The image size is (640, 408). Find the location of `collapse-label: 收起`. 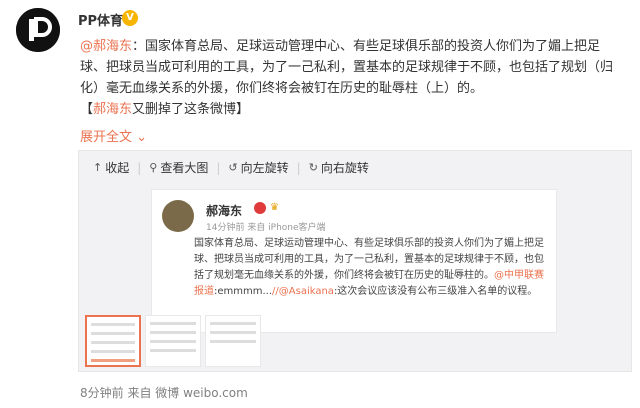

collapse-label: 收起 is located at coordinates (117, 168).